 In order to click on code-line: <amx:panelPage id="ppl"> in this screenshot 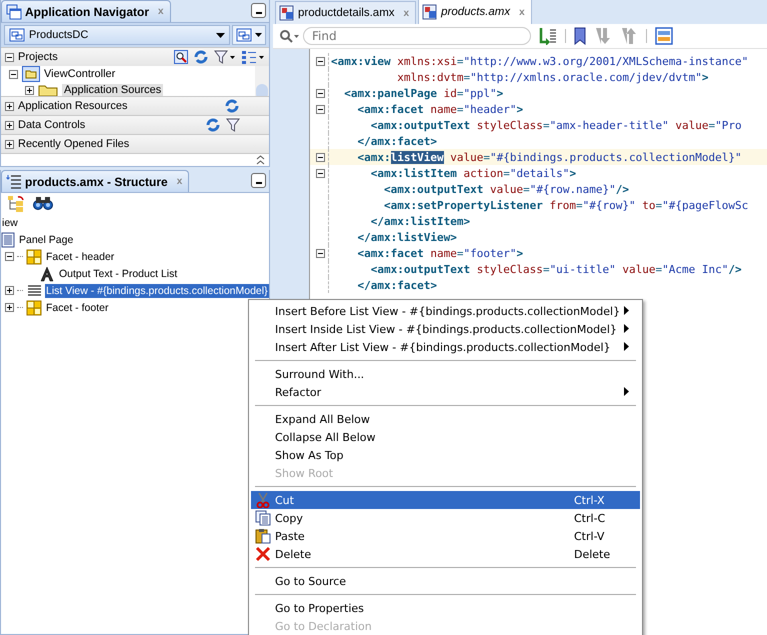, I will do `click(423, 93)`.